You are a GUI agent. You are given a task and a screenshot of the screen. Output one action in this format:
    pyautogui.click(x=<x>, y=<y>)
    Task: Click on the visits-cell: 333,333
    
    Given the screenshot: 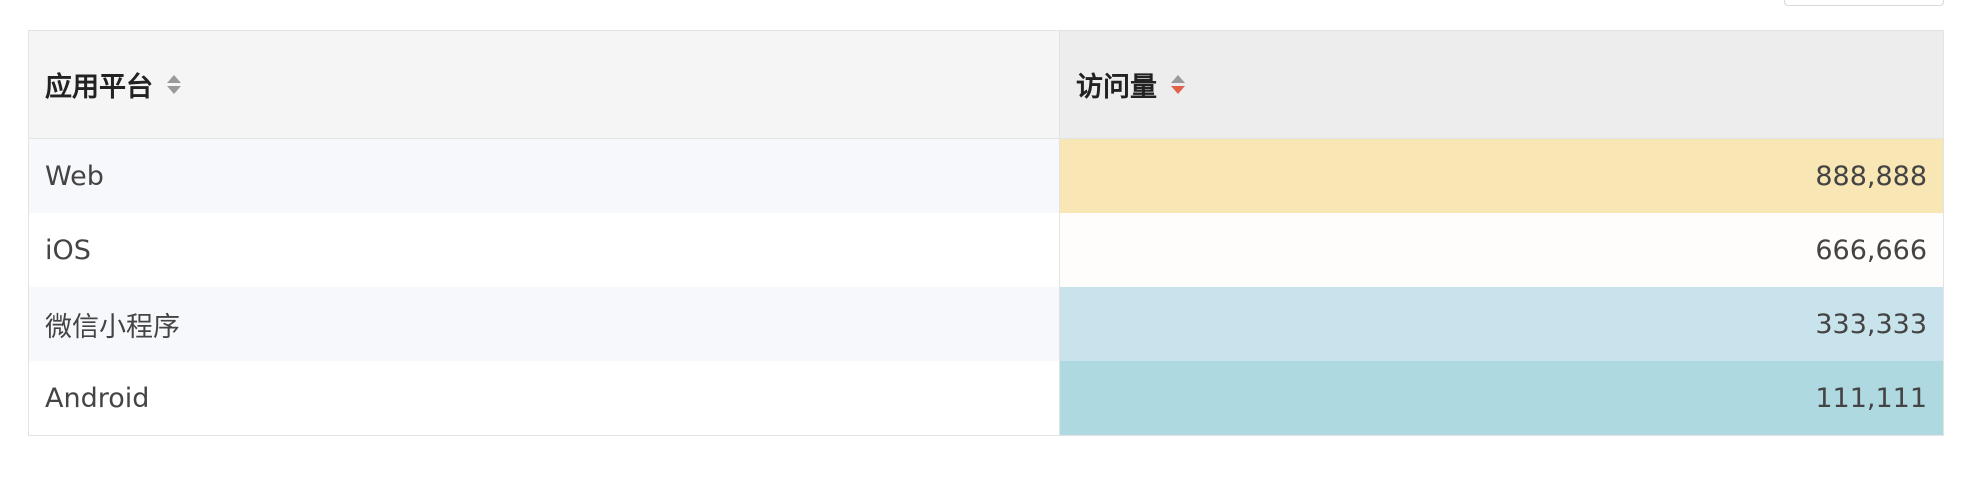 What is the action you would take?
    pyautogui.click(x=1501, y=324)
    